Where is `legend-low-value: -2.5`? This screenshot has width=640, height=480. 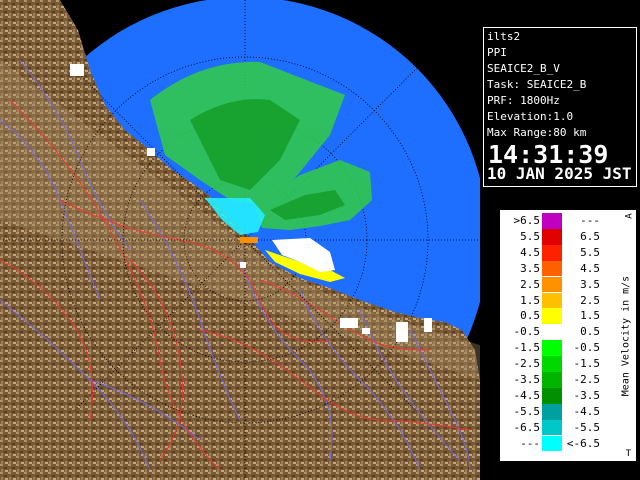 legend-low-value: -2.5 is located at coordinates (527, 364).